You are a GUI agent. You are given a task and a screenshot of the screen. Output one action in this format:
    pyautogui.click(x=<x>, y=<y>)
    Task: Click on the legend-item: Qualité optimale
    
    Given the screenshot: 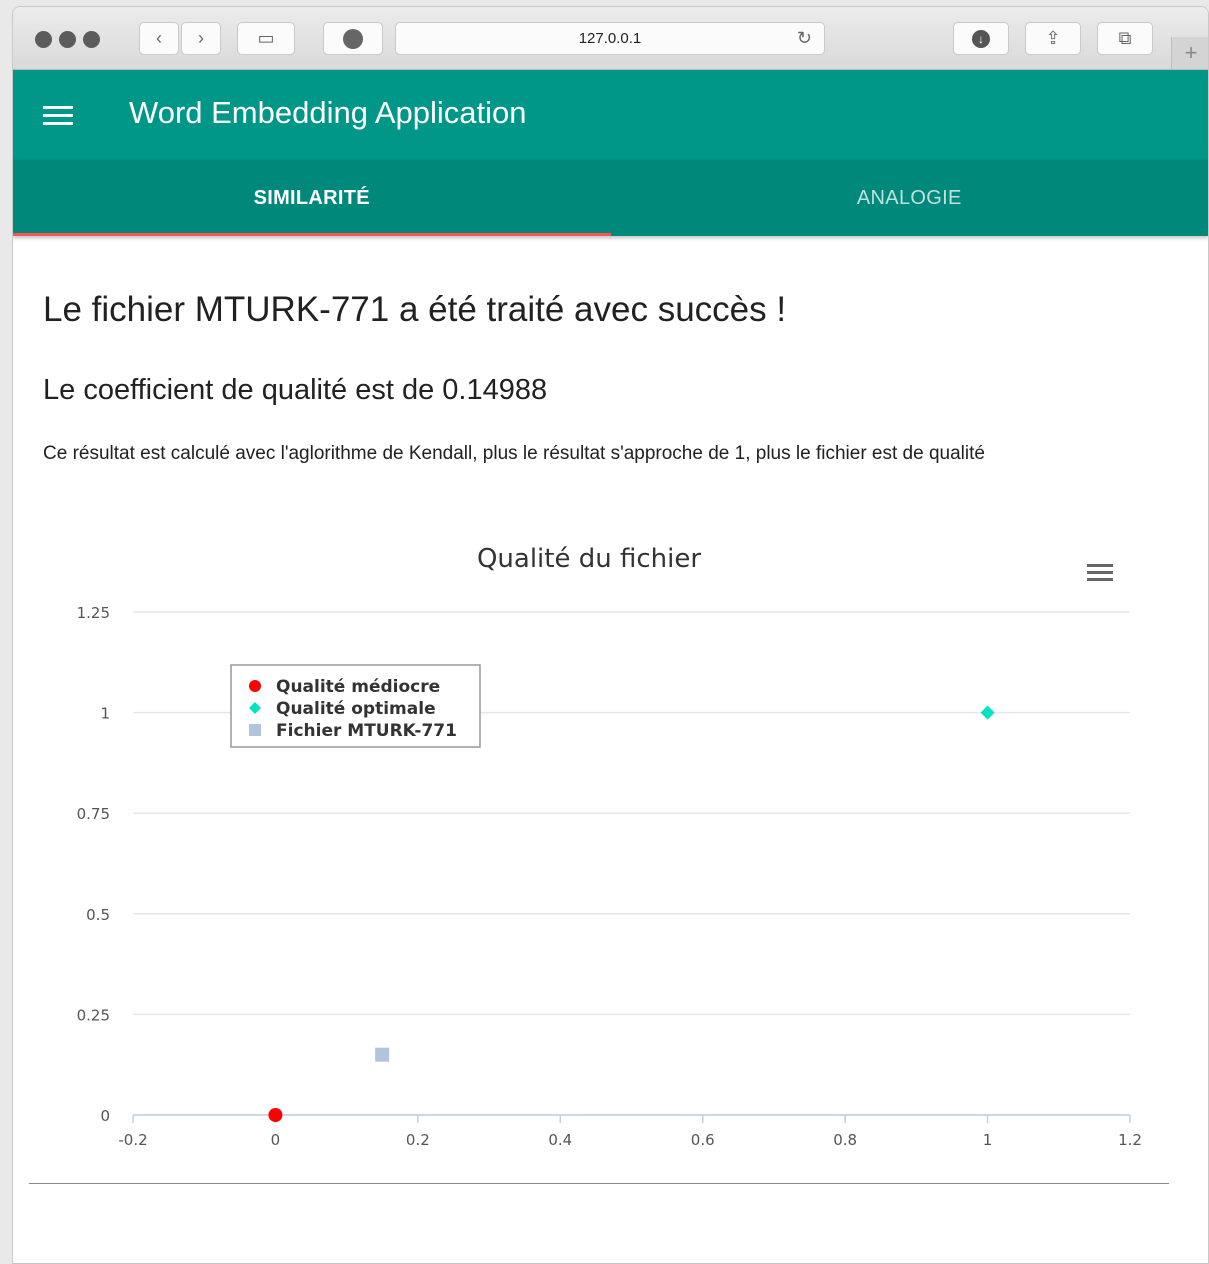 What is the action you would take?
    pyautogui.click(x=356, y=709)
    